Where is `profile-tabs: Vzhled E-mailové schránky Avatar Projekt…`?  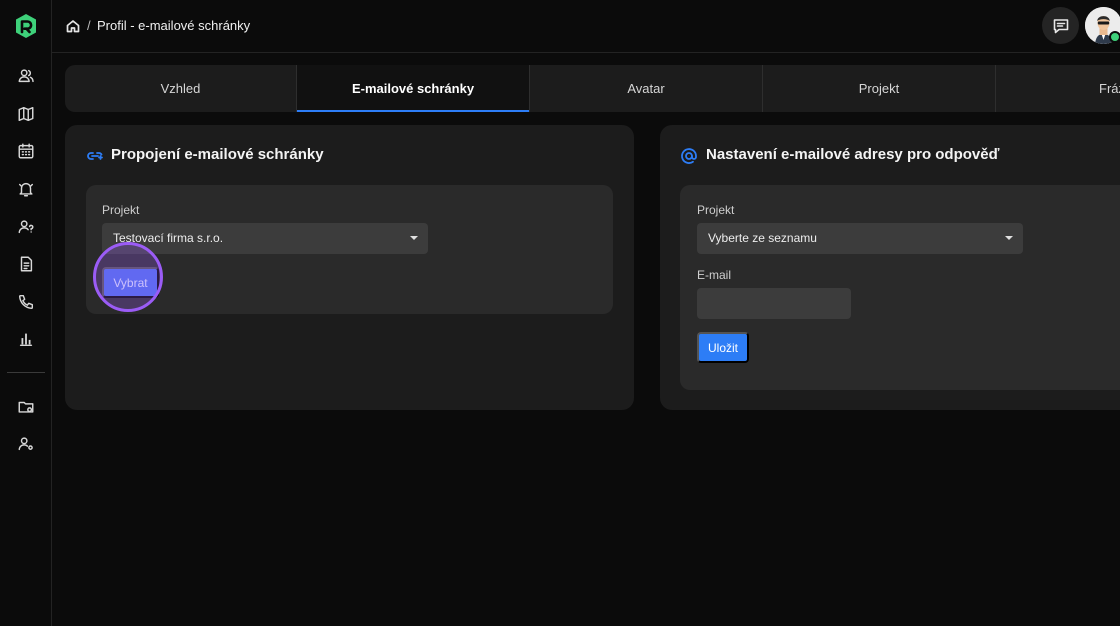
profile-tabs: Vzhled E-mailové schránky Avatar Projekt… is located at coordinates (592, 88).